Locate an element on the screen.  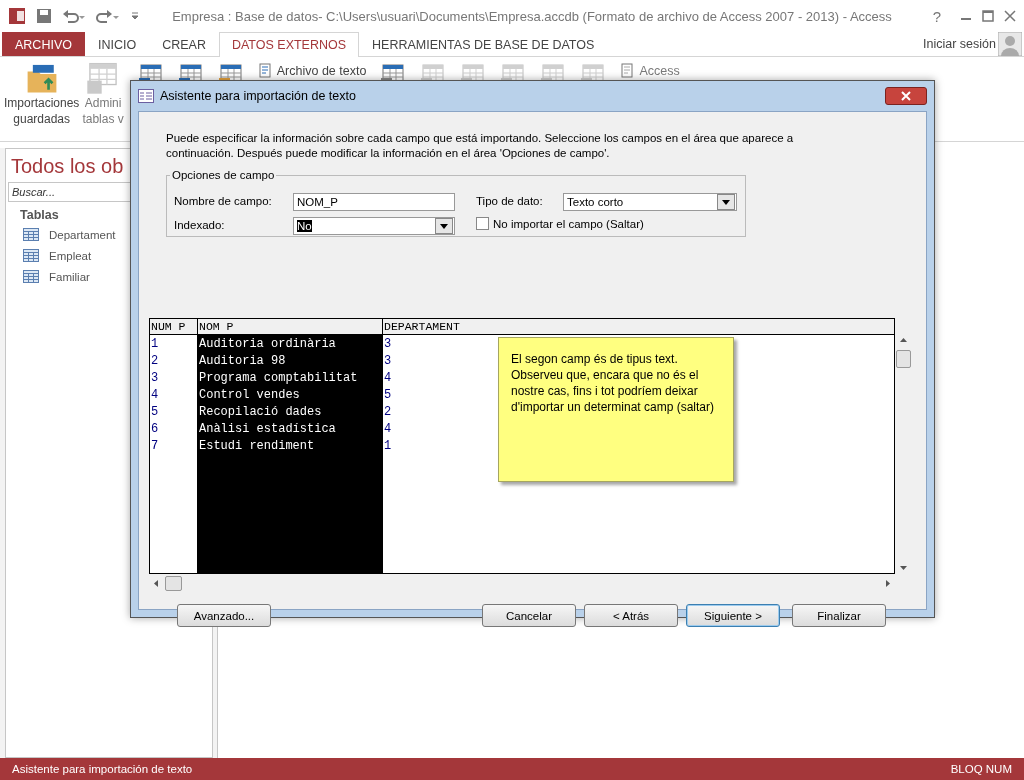
skip-field-checkbox: No importar el campo (Saltar) is located at coordinates (560, 223).